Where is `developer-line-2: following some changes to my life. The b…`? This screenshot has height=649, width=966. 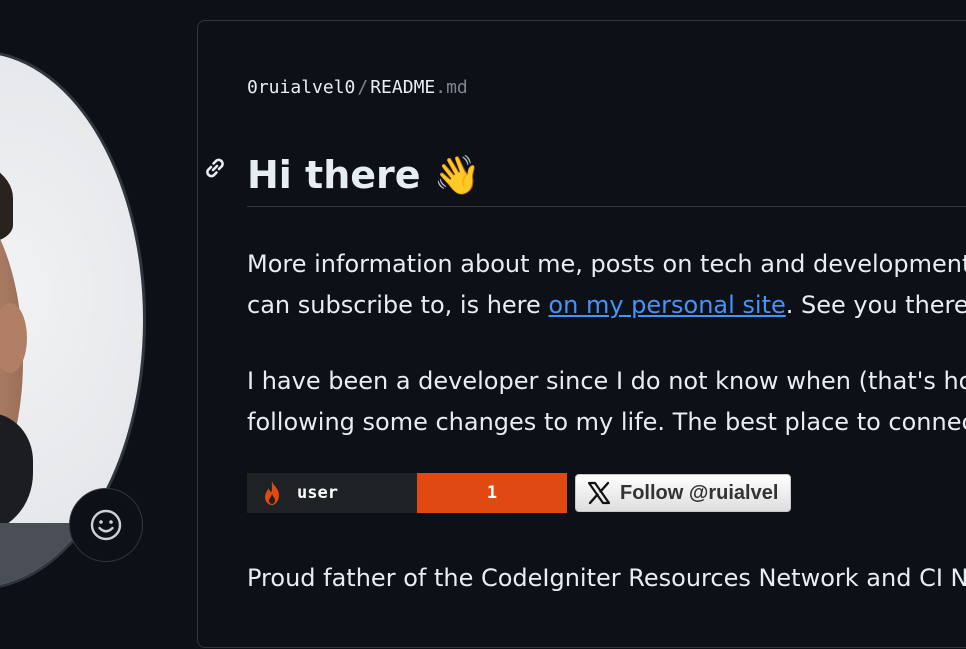
developer-line-2: following some changes to my life. The b… is located at coordinates (606, 422).